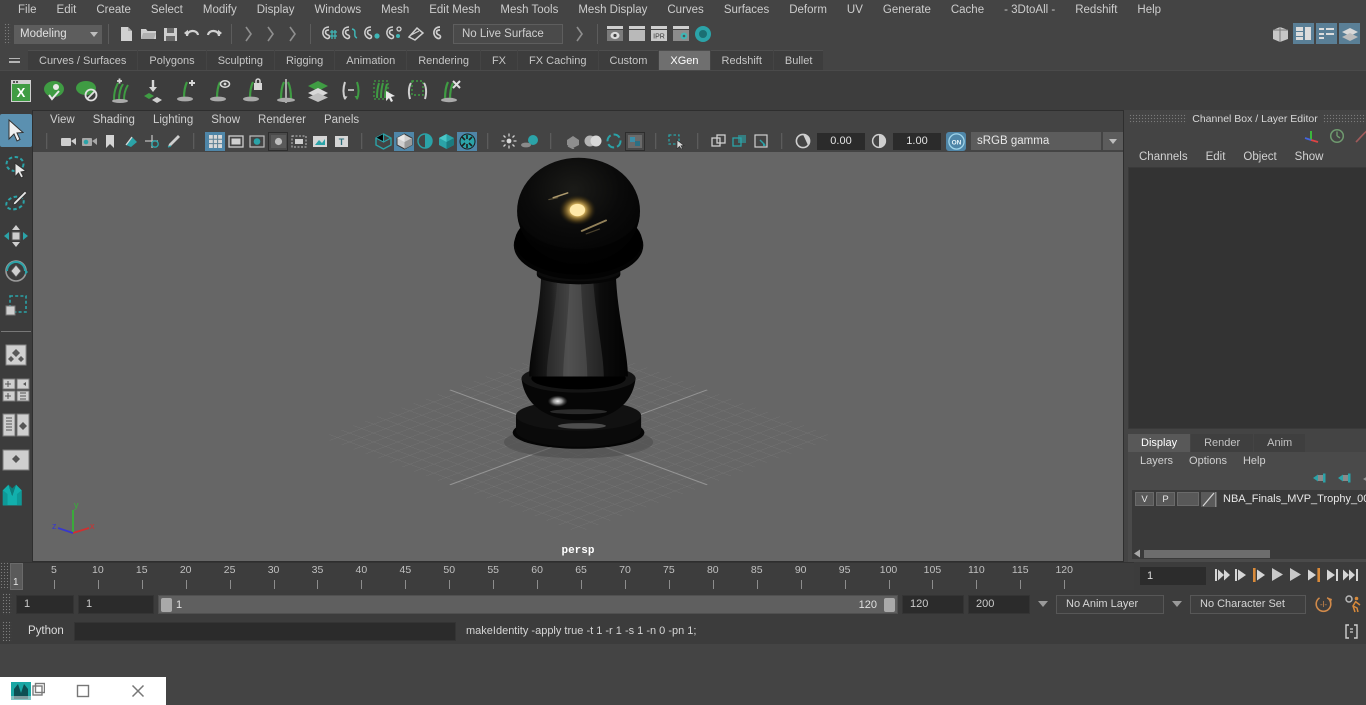  Describe the element at coordinates (999, 604) in the screenshot. I see `animation-end-field: 200` at that location.